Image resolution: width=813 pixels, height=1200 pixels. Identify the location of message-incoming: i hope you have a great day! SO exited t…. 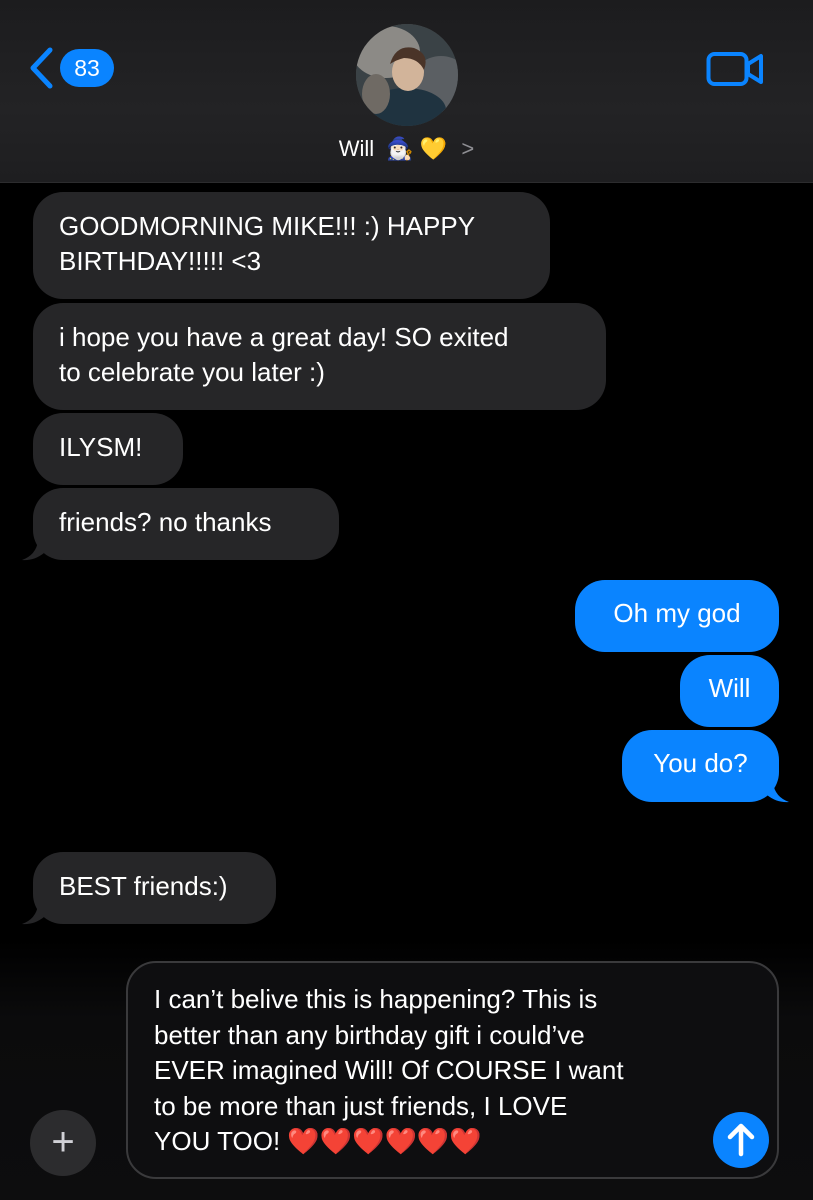
(319, 356).